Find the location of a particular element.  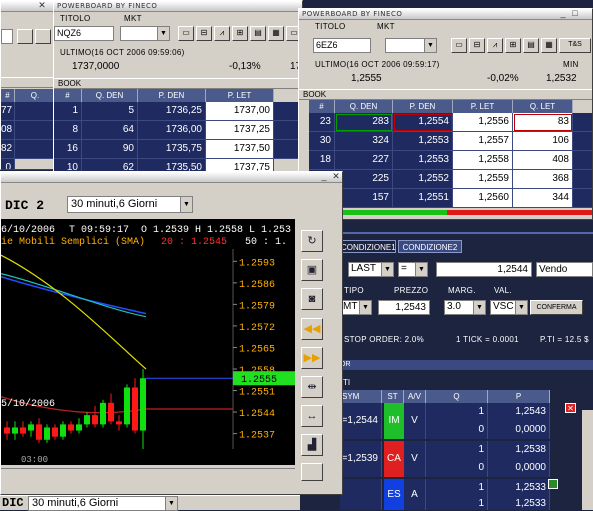

6ez6-col-plet: P. LET is located at coordinates (483, 106).